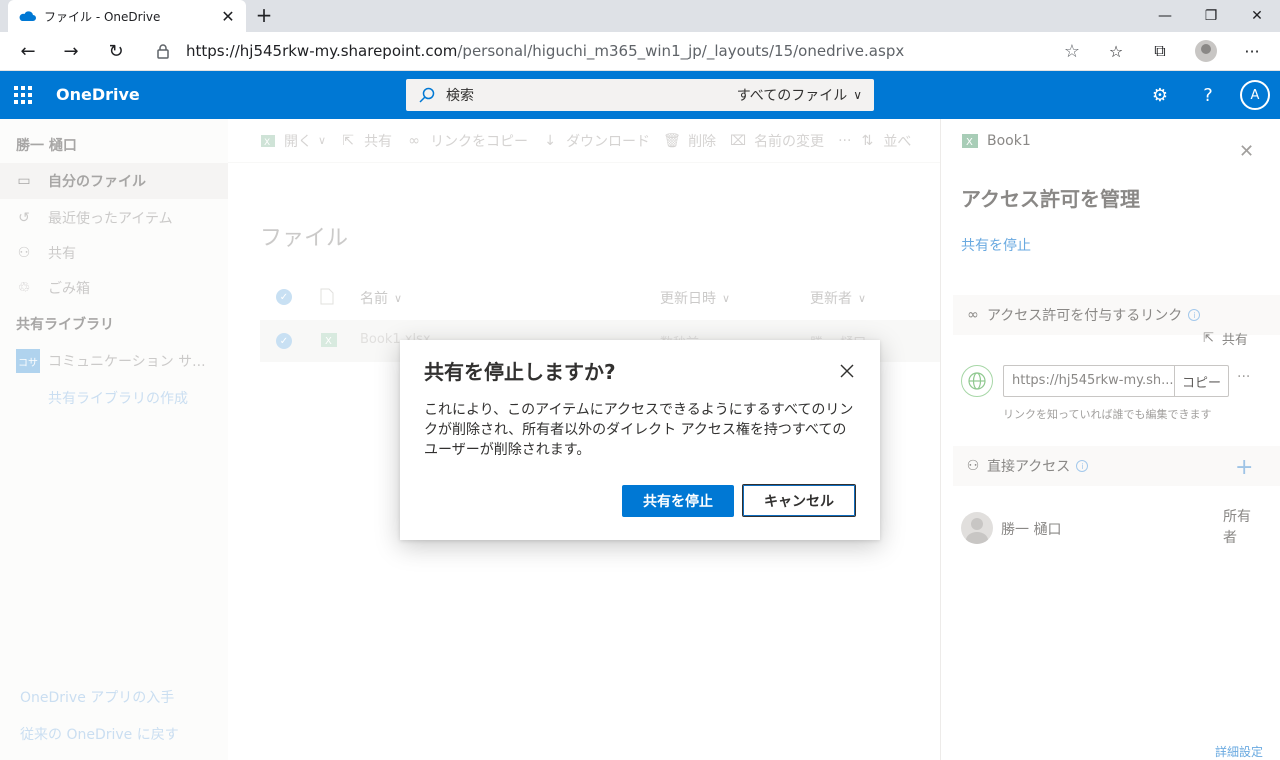  I want to click on browser-tab: ファイル - OneDrive ✕, so click(127, 16).